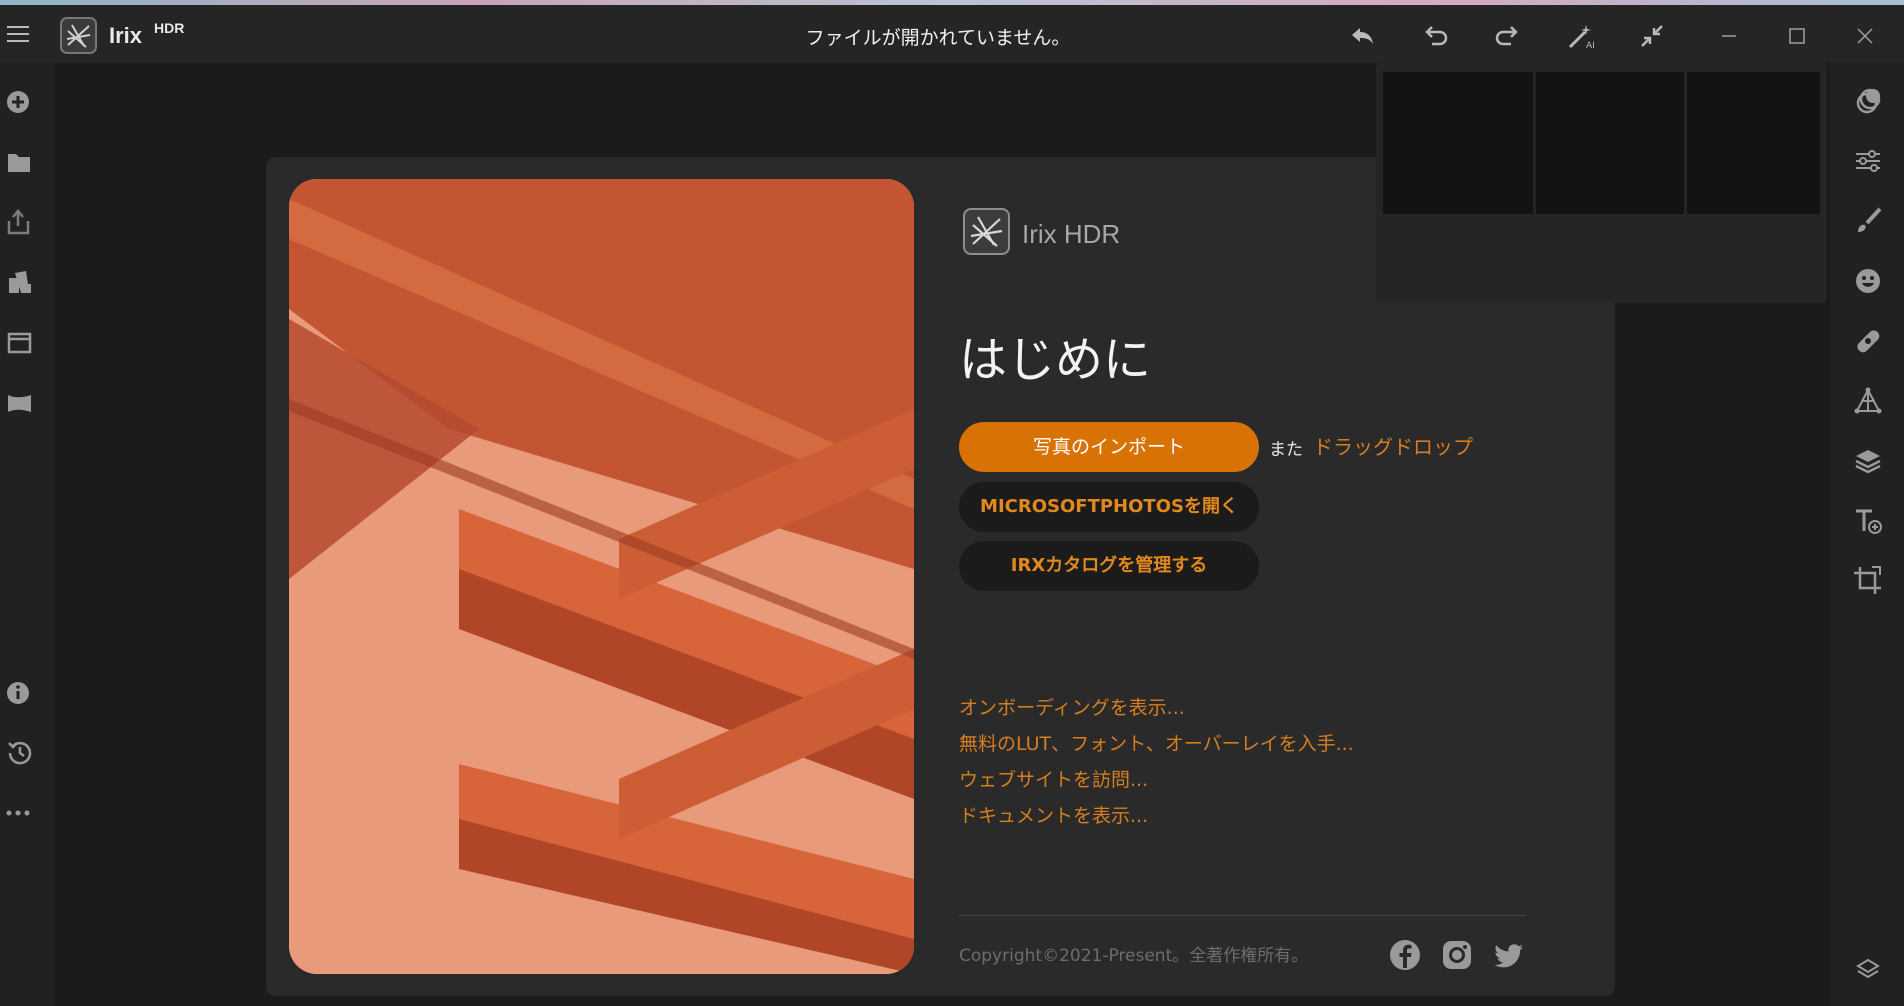 This screenshot has width=1904, height=1006. I want to click on window-icon, so click(24, 342).